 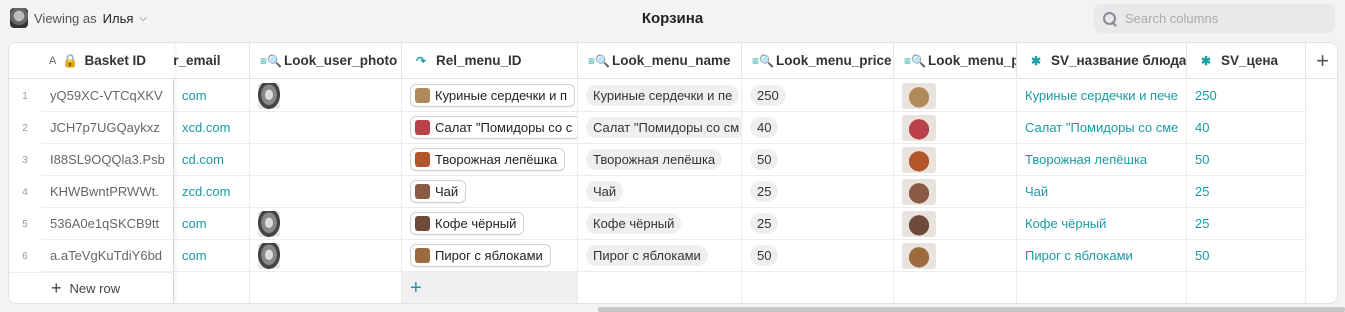 I want to click on lookup-icon: ≡🔍, so click(x=599, y=60).